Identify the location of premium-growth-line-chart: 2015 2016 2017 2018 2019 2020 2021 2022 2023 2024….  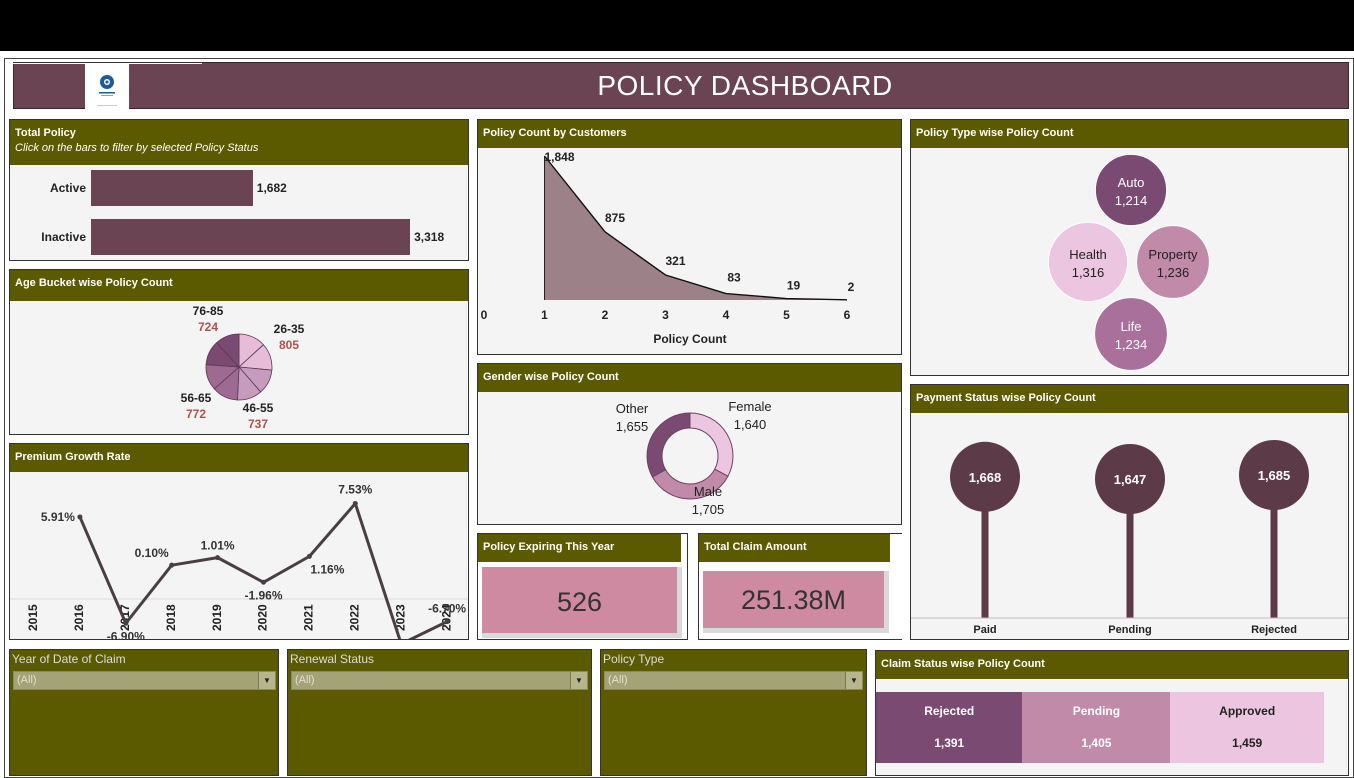
(239, 561).